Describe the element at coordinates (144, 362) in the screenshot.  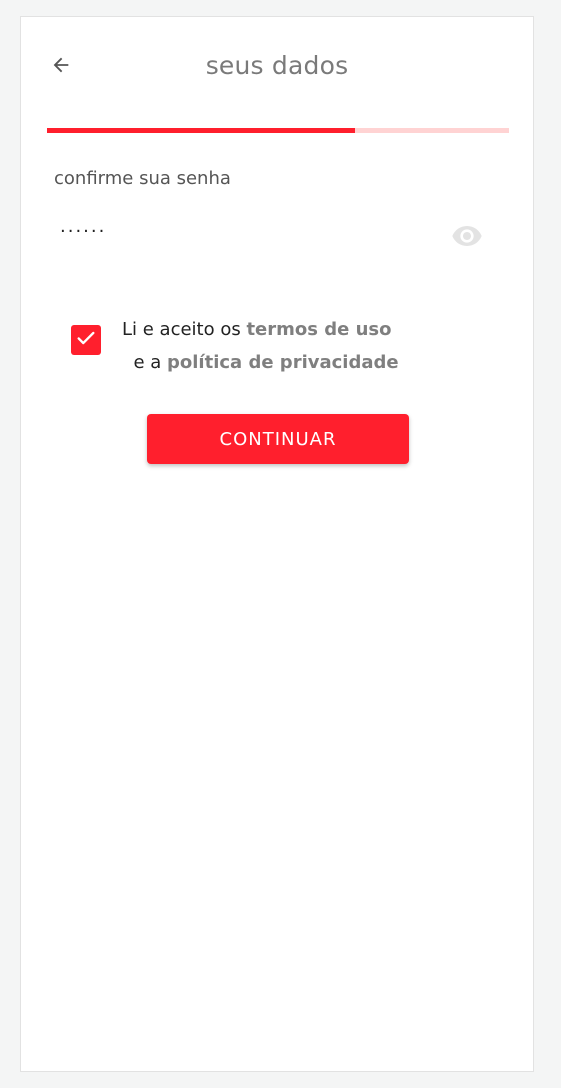
I see `terms-middle-text: e a` at that location.